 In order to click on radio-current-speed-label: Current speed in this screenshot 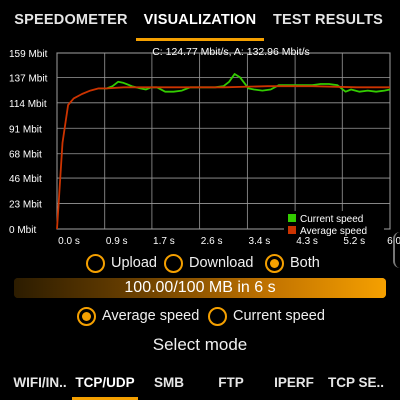, I will do `click(279, 316)`.